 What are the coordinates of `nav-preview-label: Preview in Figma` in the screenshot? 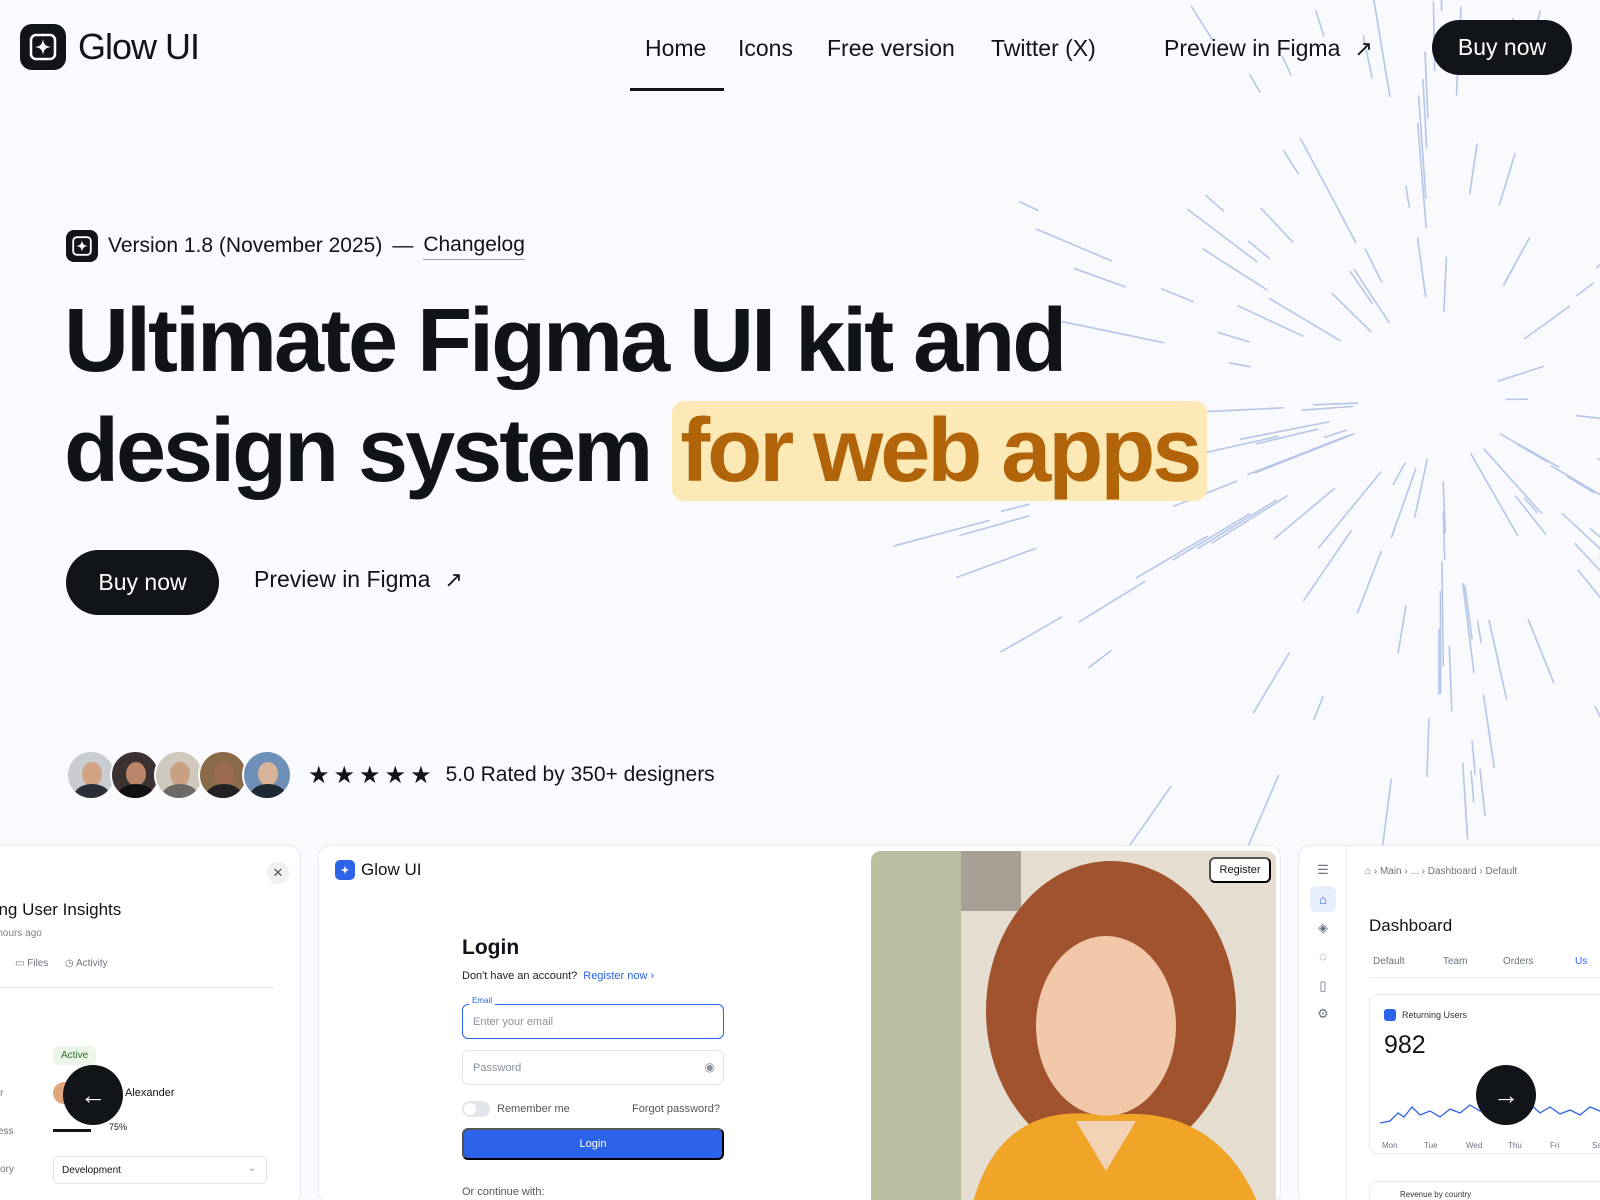 It's located at (1252, 48).